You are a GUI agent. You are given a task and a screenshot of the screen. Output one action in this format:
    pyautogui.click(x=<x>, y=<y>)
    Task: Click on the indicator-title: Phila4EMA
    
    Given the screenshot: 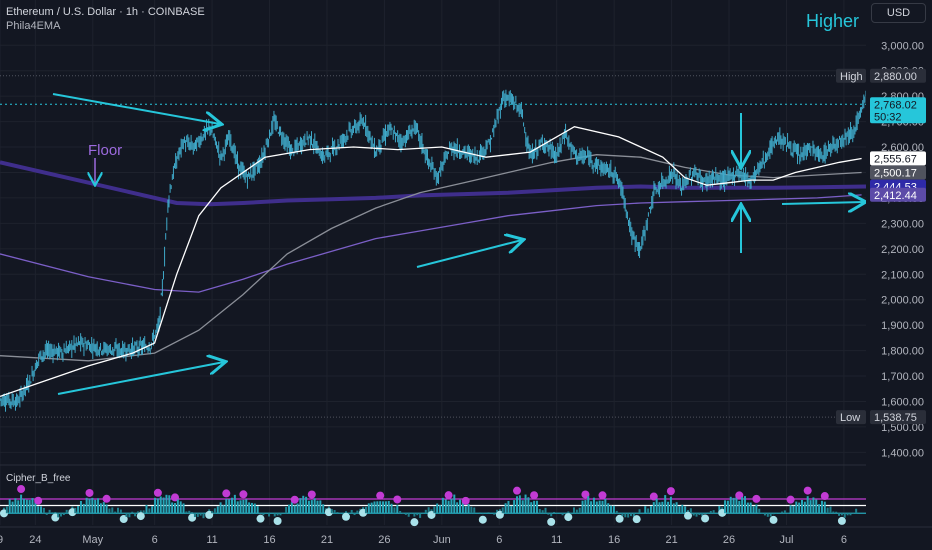 What is the action you would take?
    pyautogui.click(x=33, y=26)
    